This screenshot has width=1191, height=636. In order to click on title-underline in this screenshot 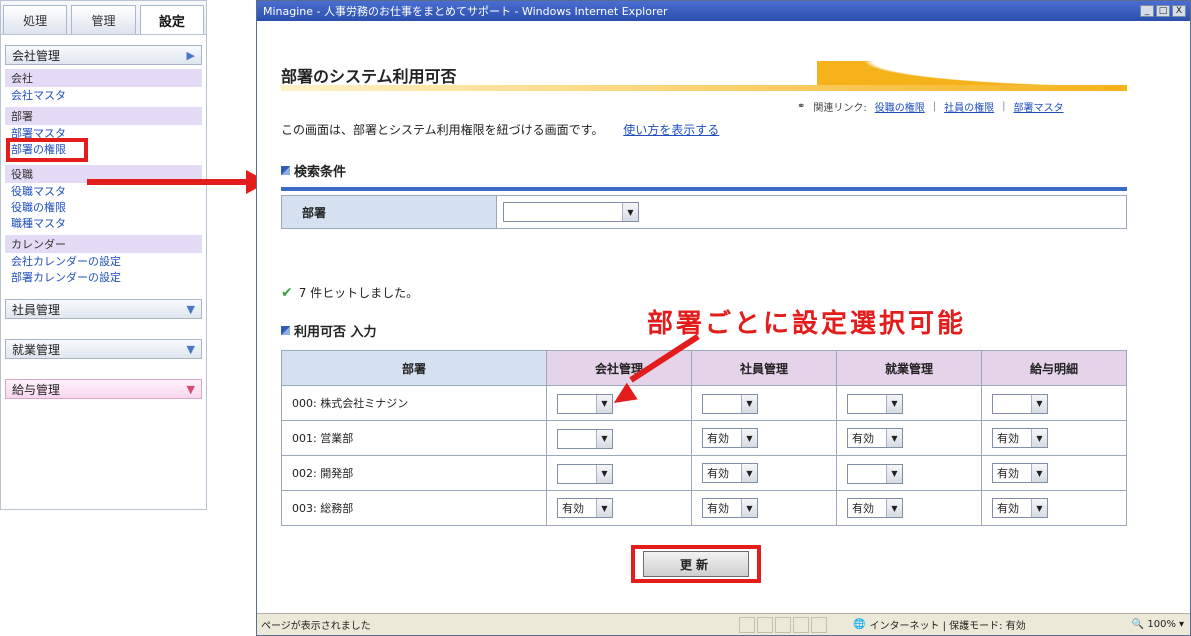, I will do `click(704, 88)`.